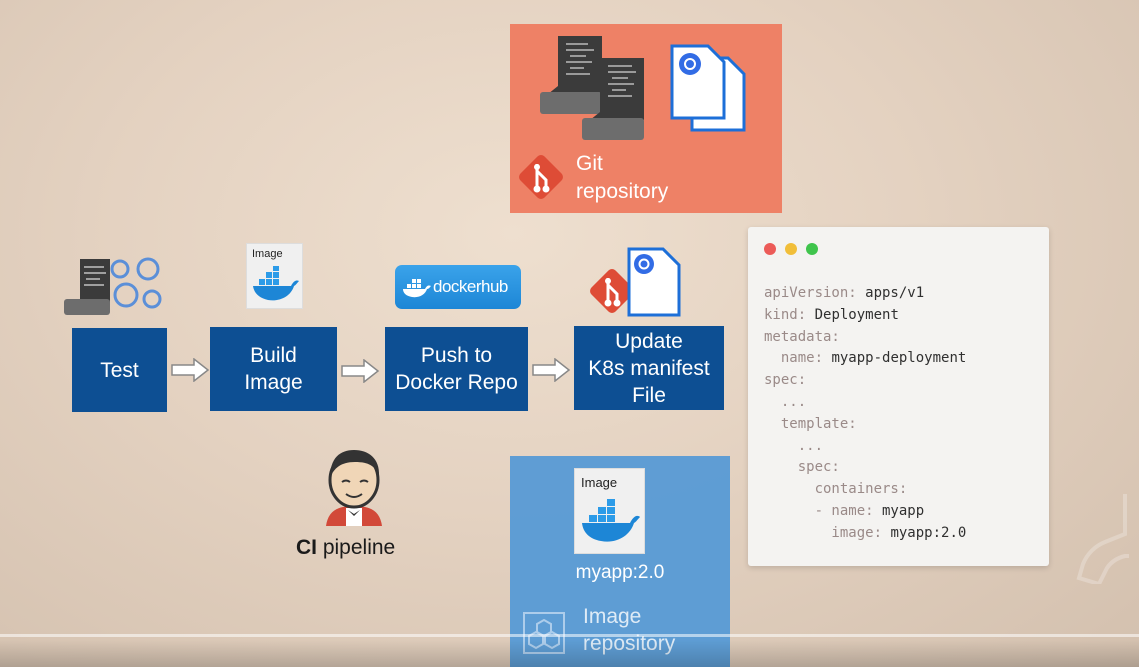 The width and height of the screenshot is (1139, 667). I want to click on step-test-label: Test, so click(119, 370).